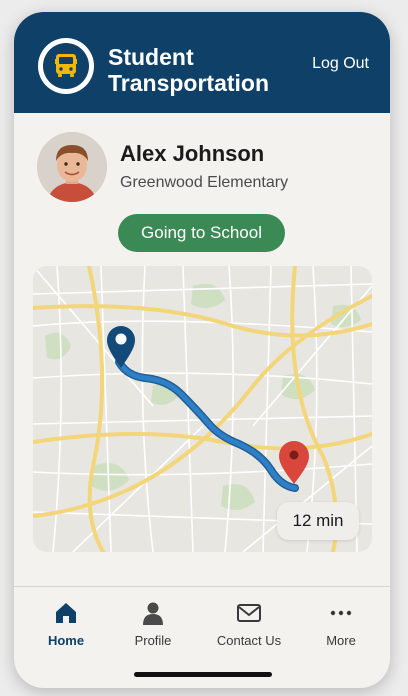 The width and height of the screenshot is (408, 696). What do you see at coordinates (340, 64) in the screenshot?
I see `logout-button: Log Out` at bounding box center [340, 64].